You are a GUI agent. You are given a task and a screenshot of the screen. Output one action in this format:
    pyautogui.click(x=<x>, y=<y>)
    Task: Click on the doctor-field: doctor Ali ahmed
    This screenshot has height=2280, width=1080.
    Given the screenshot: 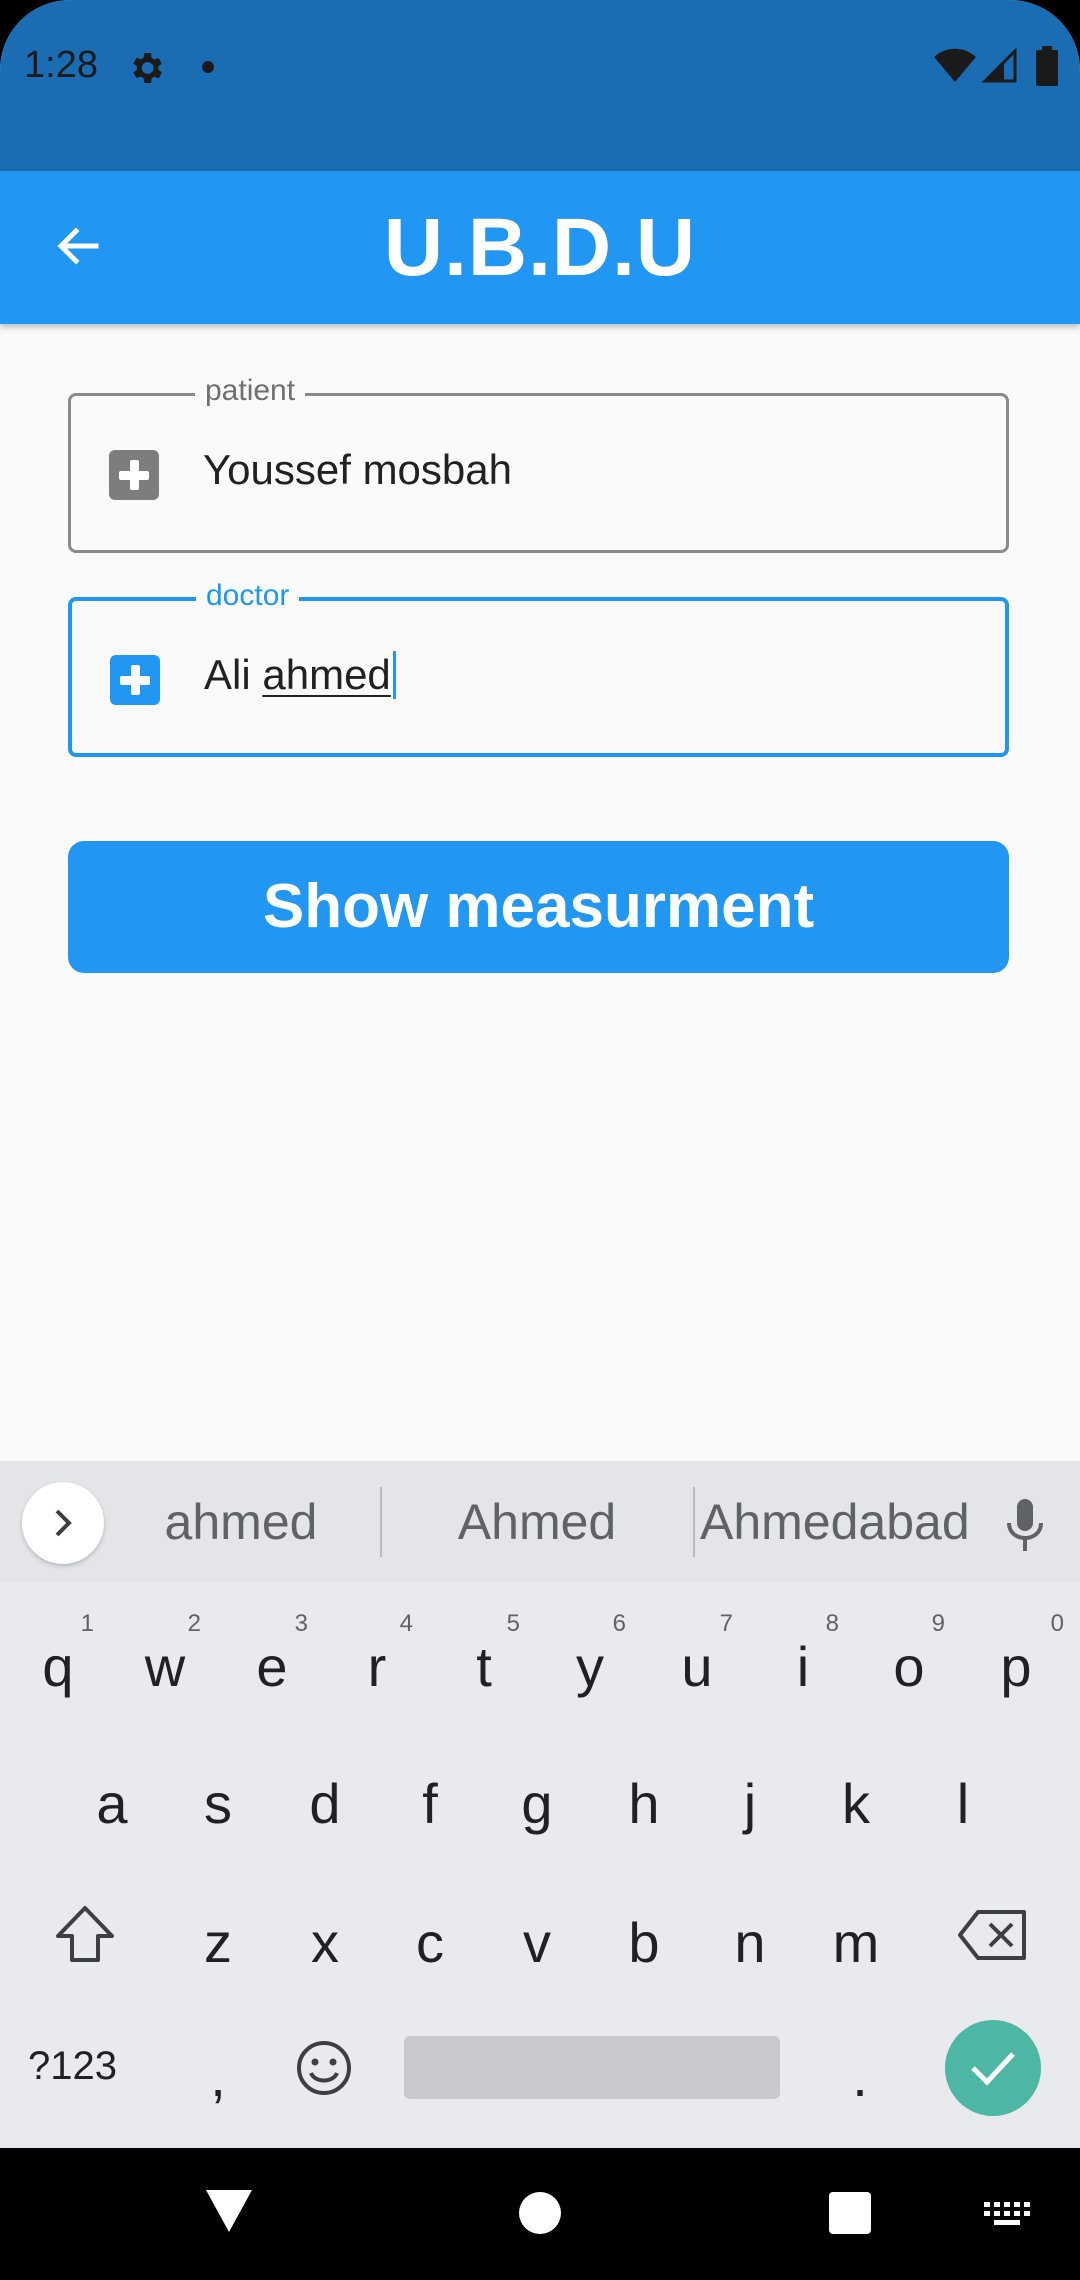 What is the action you would take?
    pyautogui.click(x=538, y=666)
    